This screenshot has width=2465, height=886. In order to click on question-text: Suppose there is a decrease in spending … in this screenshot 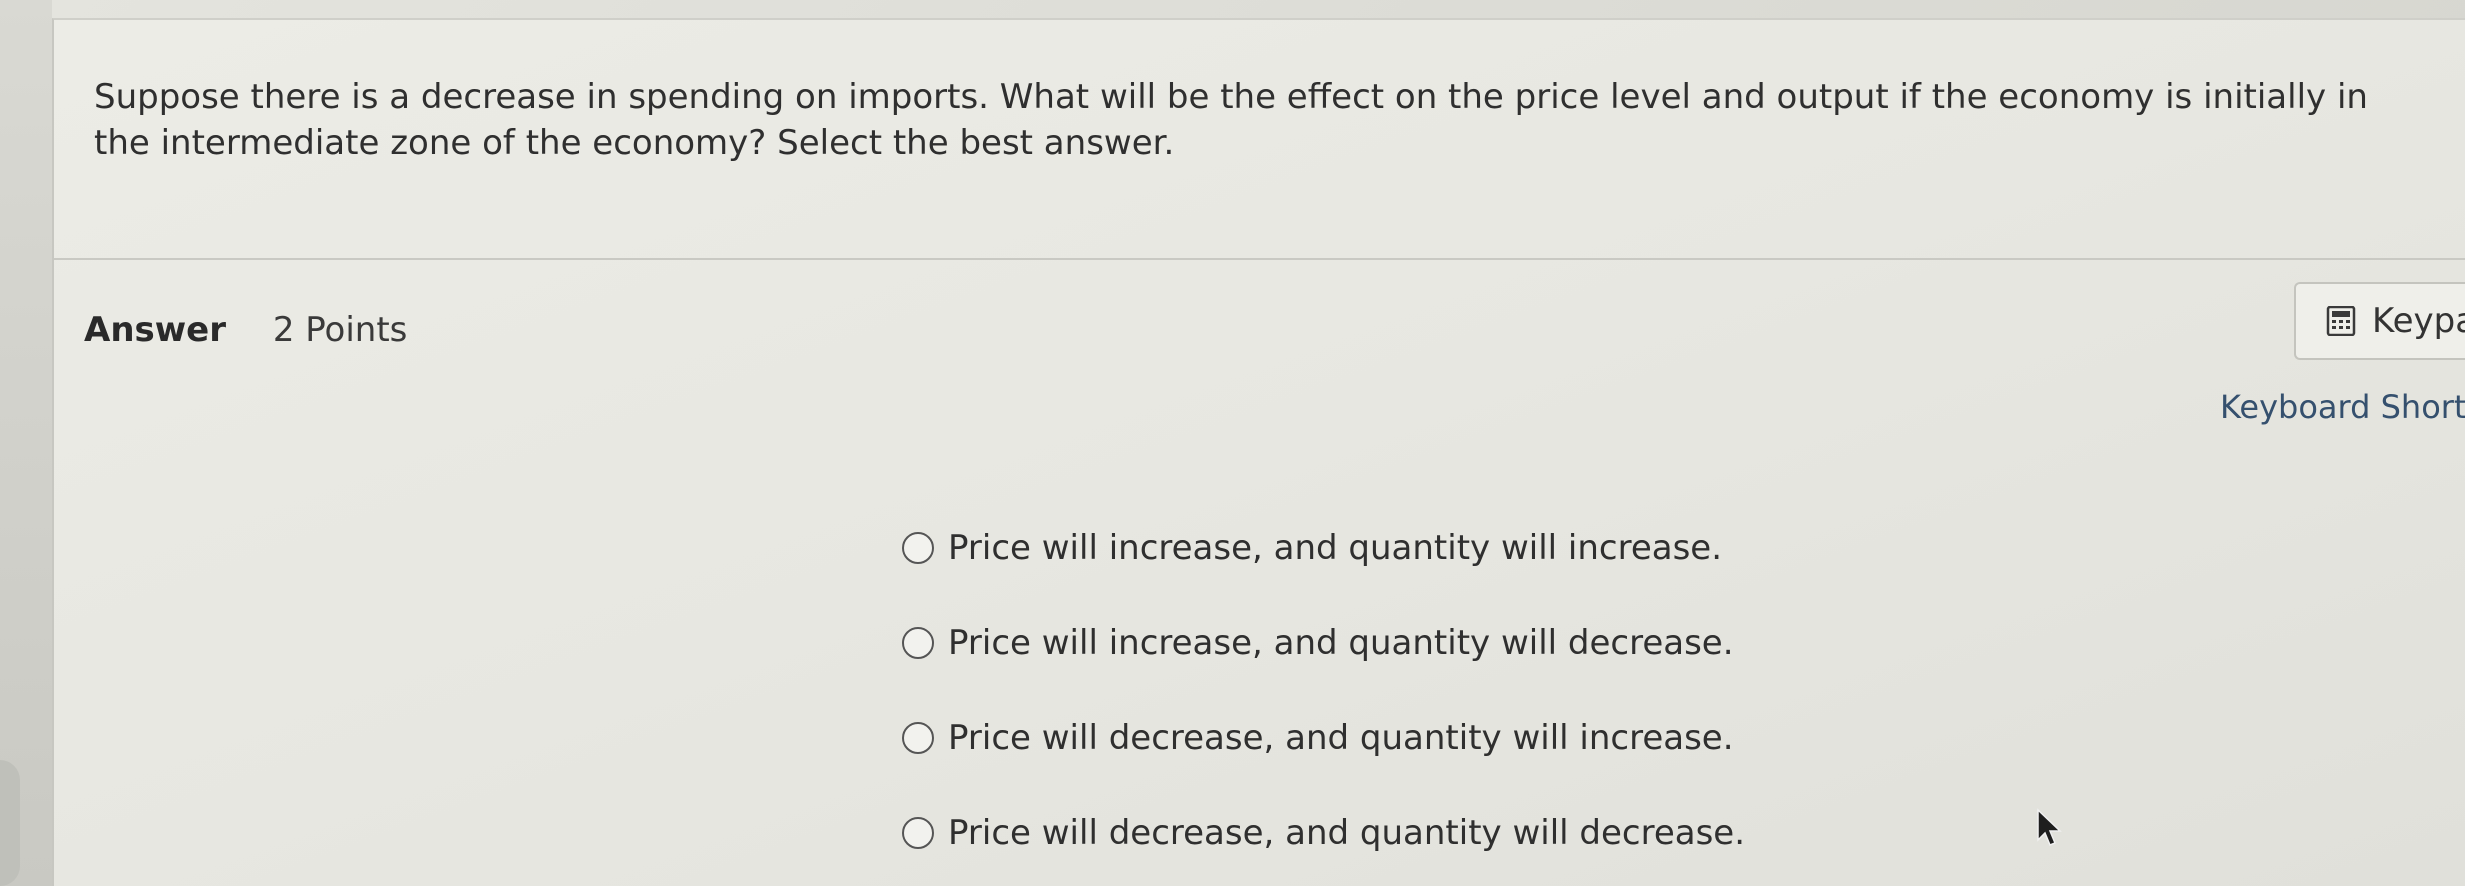, I will do `click(1231, 120)`.